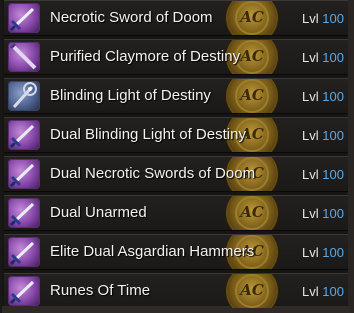  I want to click on list-item: Necrotic Sword of Doom AC Lvl 100, so click(176, 18).